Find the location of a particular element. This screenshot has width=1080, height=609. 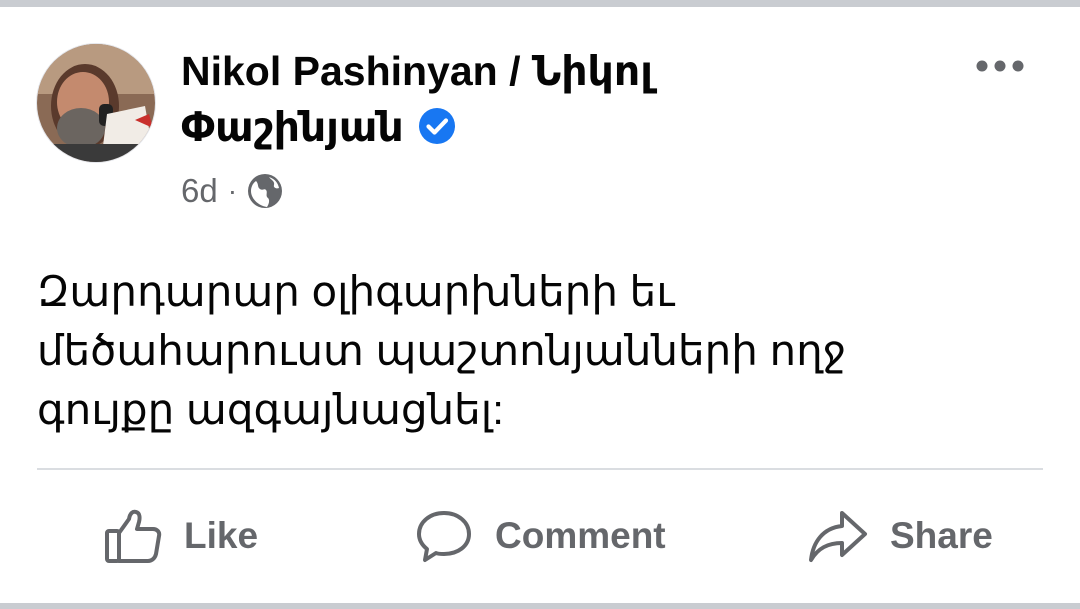

more-dots-icon is located at coordinates (1000, 66).